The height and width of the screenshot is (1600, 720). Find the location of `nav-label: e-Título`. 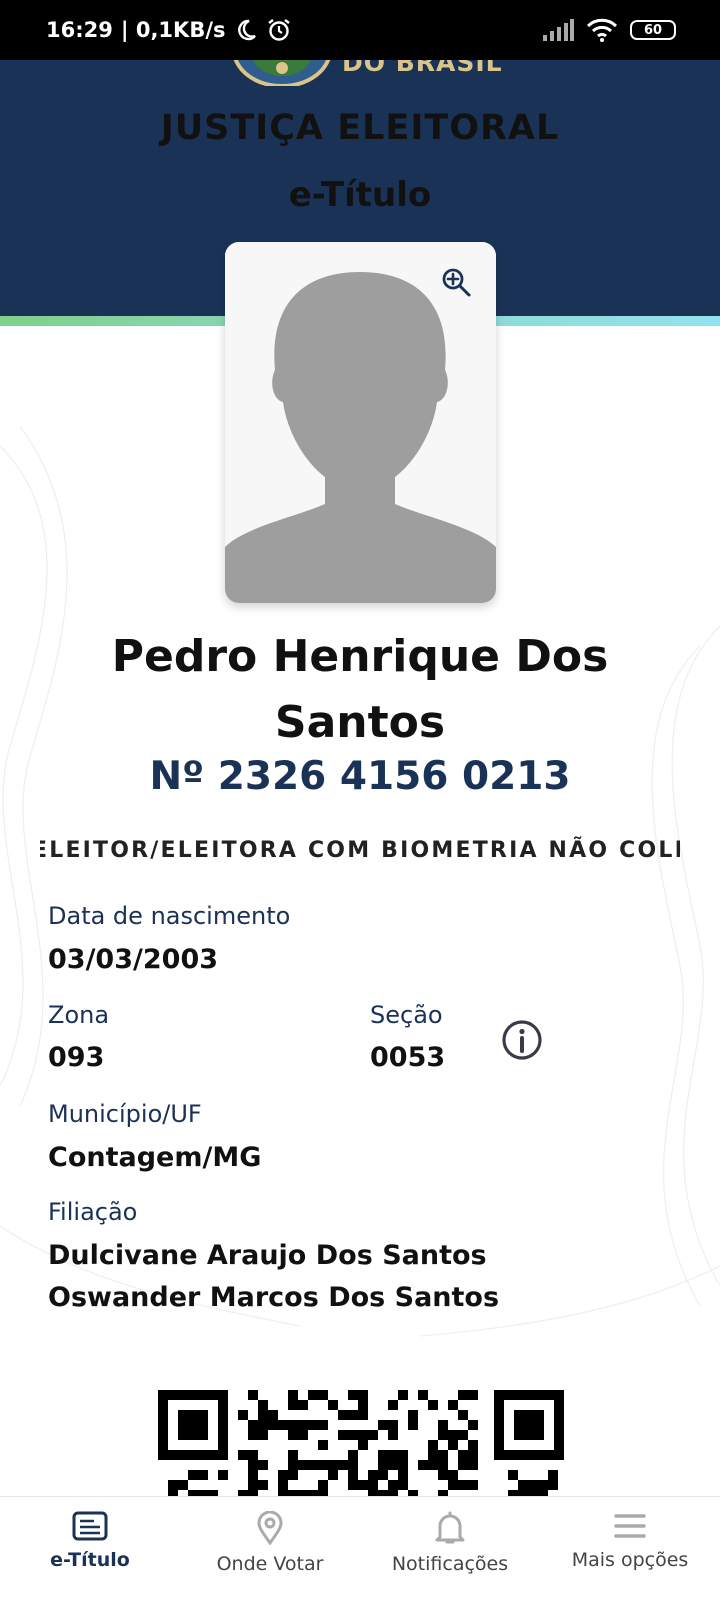

nav-label: e-Título is located at coordinates (90, 1560).